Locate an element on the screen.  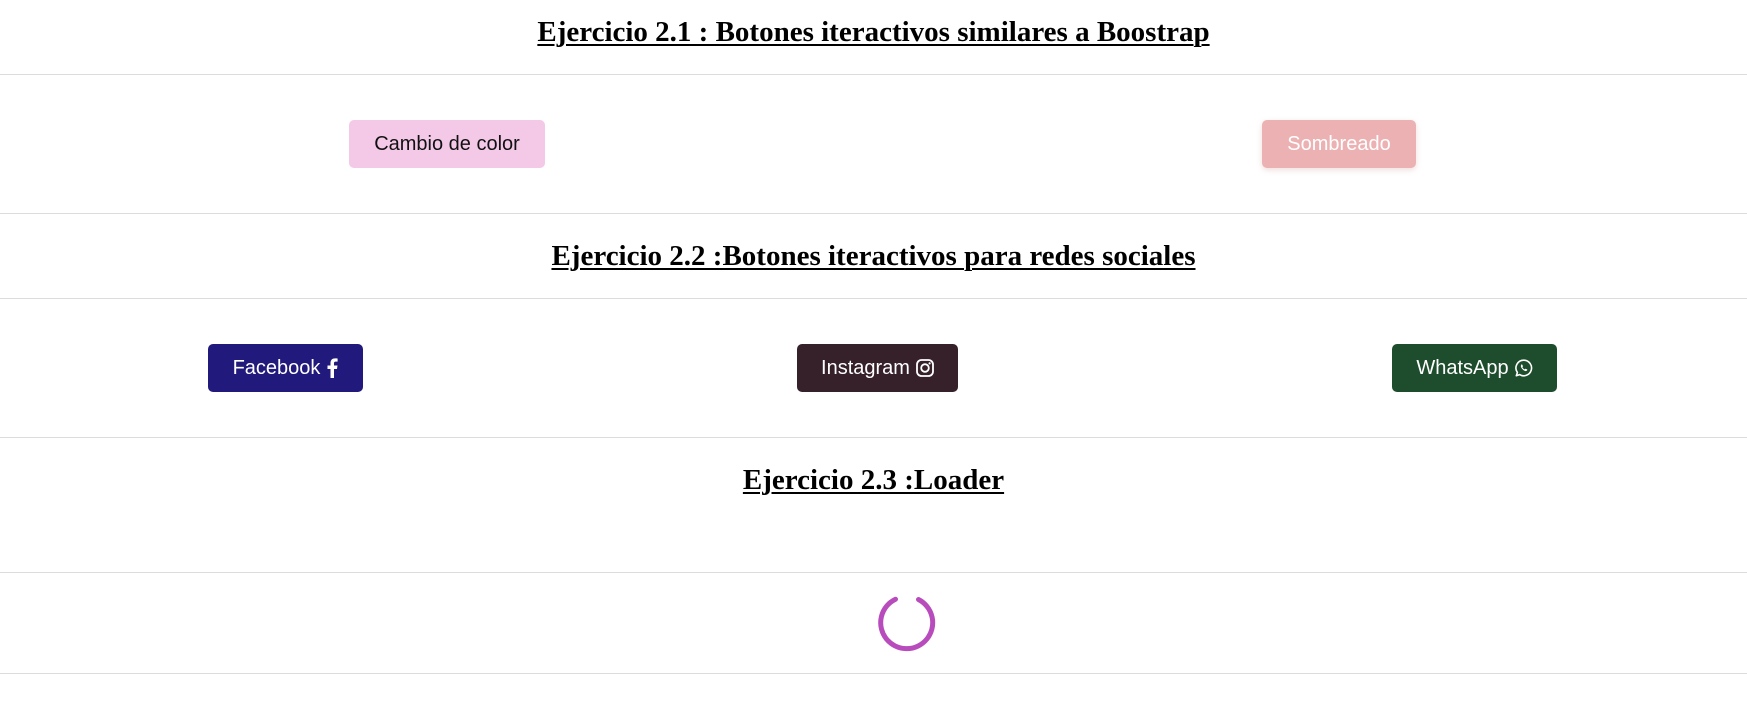
shadow-button: Sombreado is located at coordinates (1339, 144).